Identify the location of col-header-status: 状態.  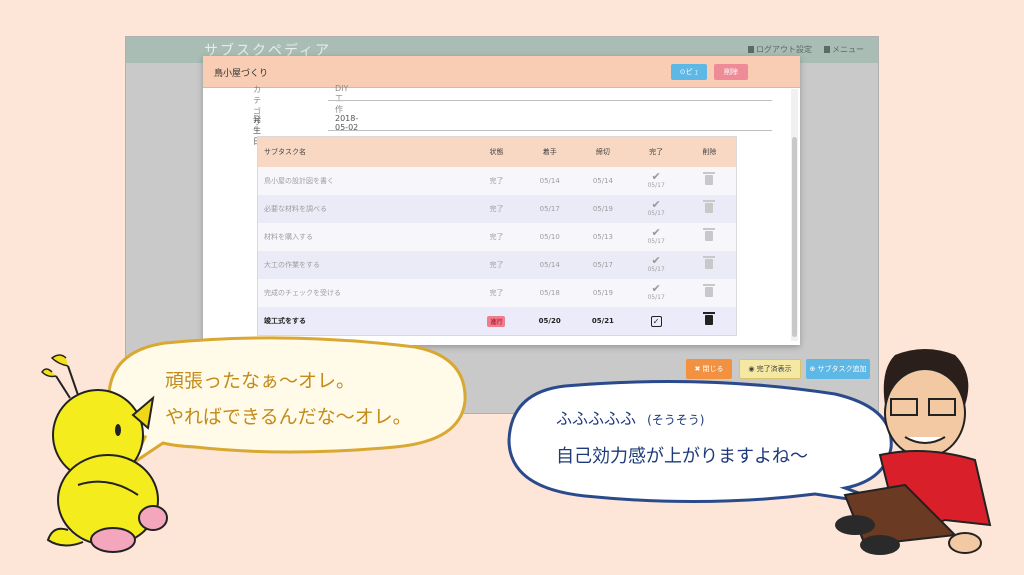
(496, 151).